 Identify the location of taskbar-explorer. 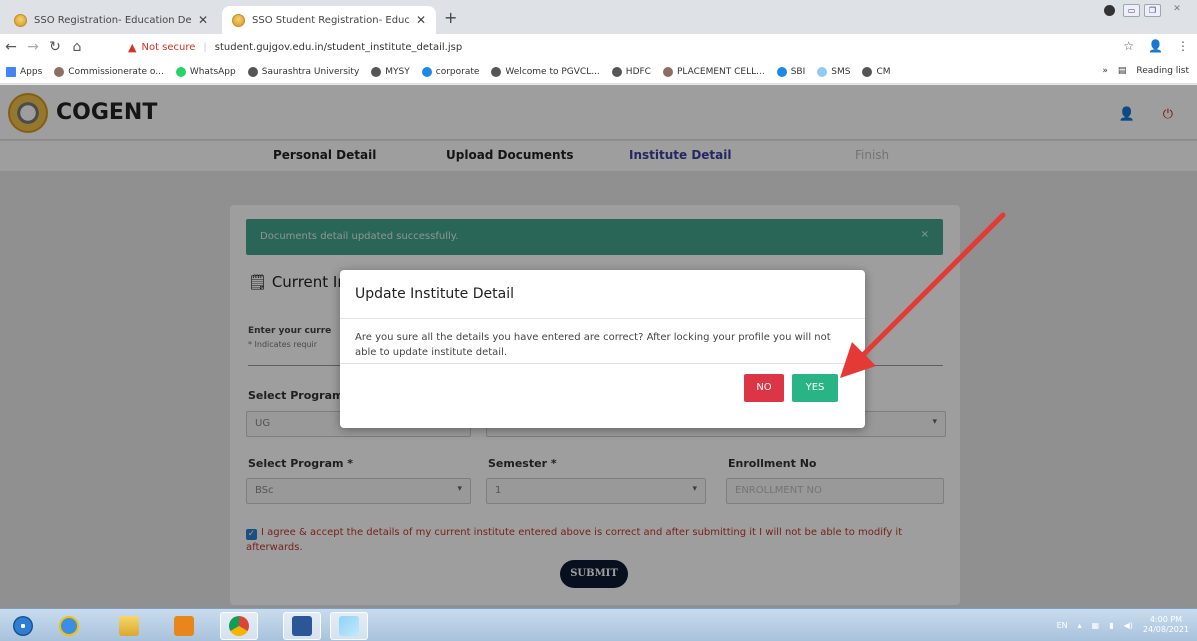
(129, 626).